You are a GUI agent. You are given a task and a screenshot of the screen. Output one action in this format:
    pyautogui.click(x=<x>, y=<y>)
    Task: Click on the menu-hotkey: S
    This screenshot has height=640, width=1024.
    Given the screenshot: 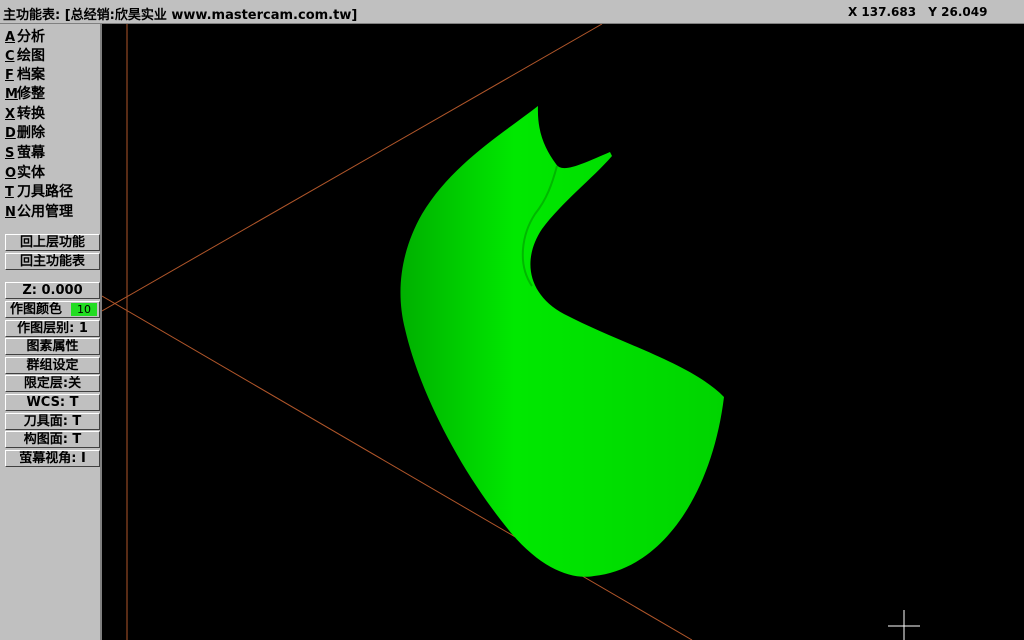 What is the action you would take?
    pyautogui.click(x=10, y=153)
    